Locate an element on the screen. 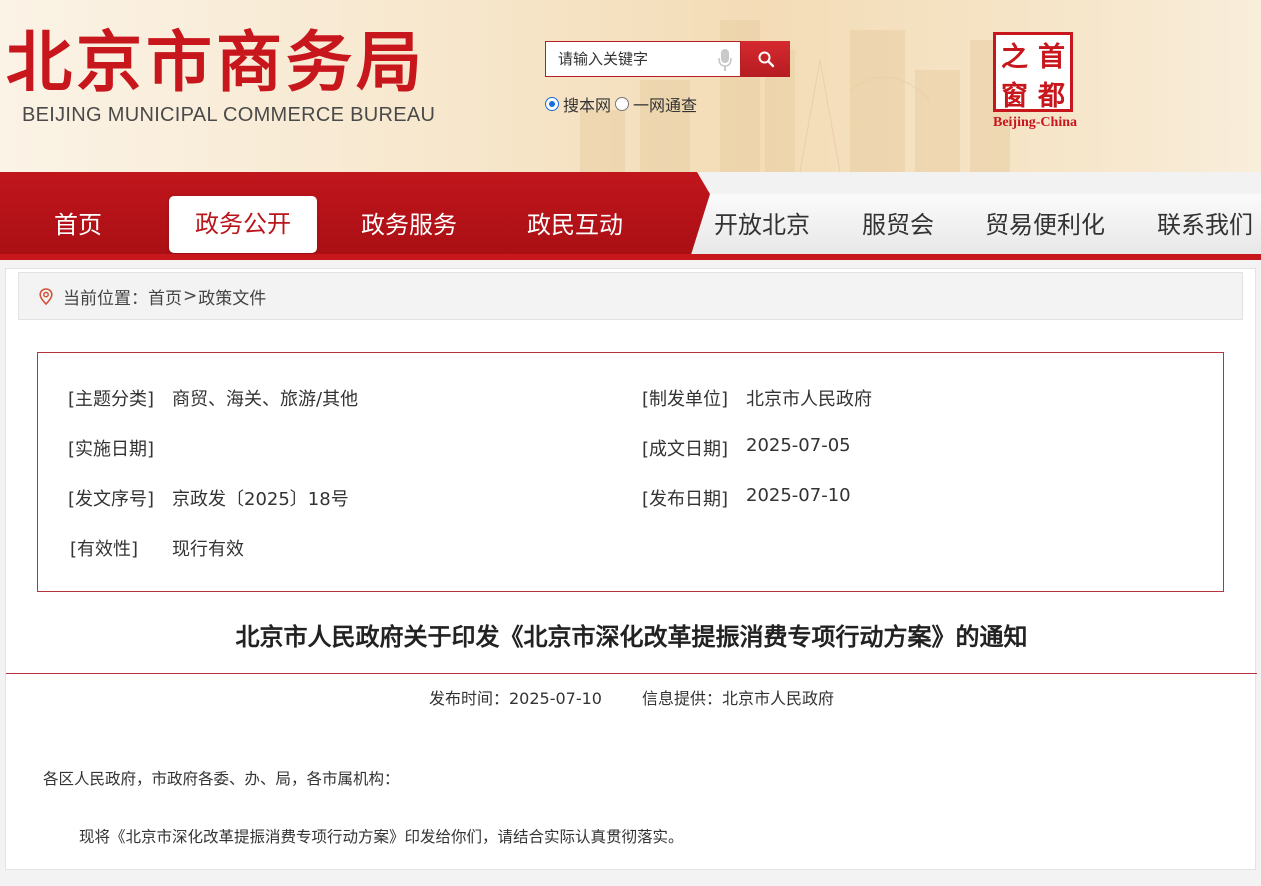  seal-caption: Beijing-China is located at coordinates (1034, 122).